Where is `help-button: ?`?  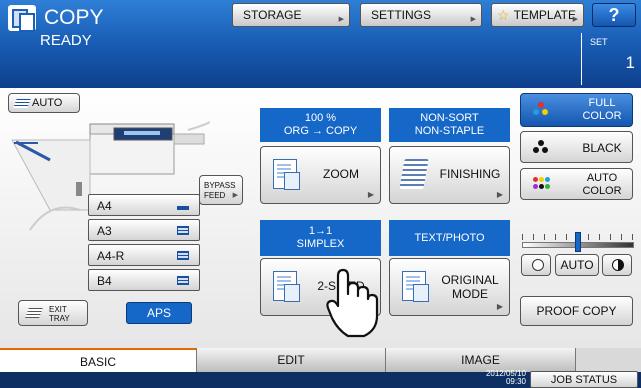
help-button: ? is located at coordinates (614, 15).